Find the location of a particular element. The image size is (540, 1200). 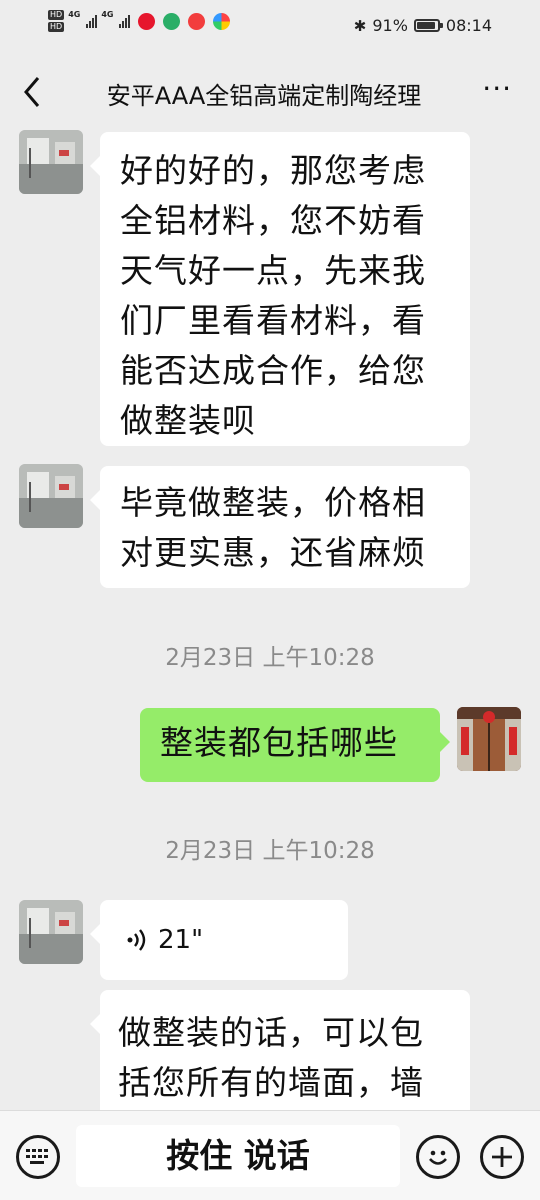

chevron-left-icon is located at coordinates (32, 92).